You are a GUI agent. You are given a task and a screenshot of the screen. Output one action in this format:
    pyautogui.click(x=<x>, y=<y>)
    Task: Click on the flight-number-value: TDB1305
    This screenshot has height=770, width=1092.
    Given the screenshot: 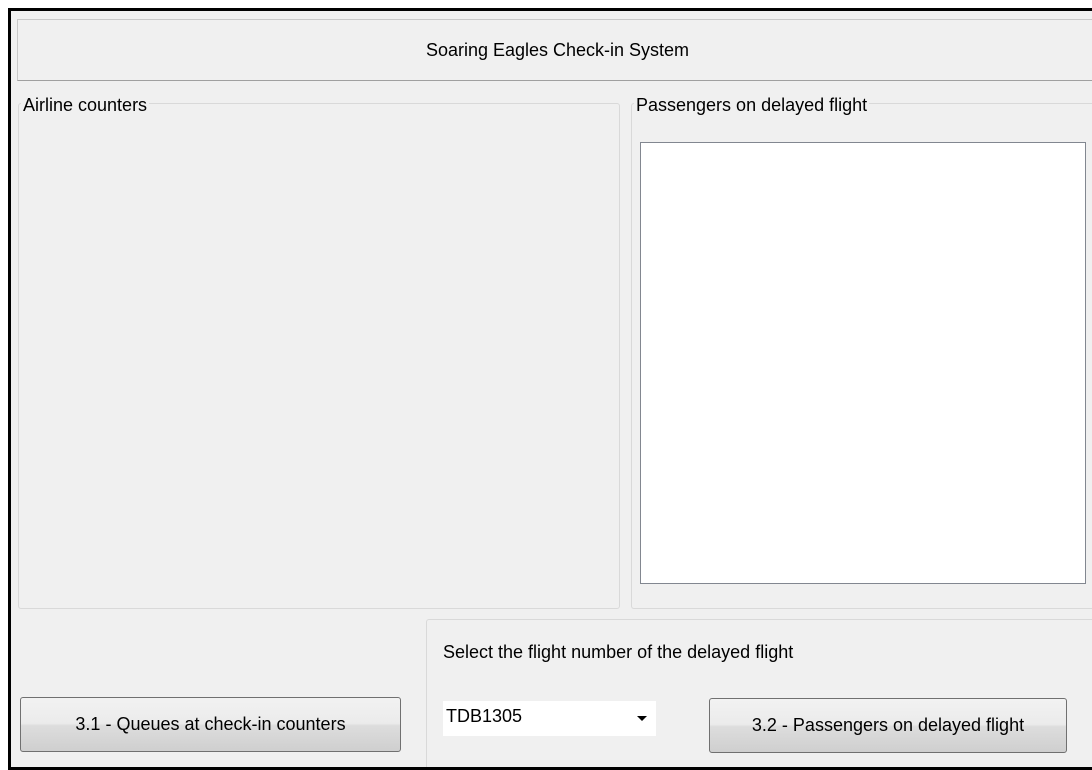 What is the action you would take?
    pyautogui.click(x=484, y=716)
    